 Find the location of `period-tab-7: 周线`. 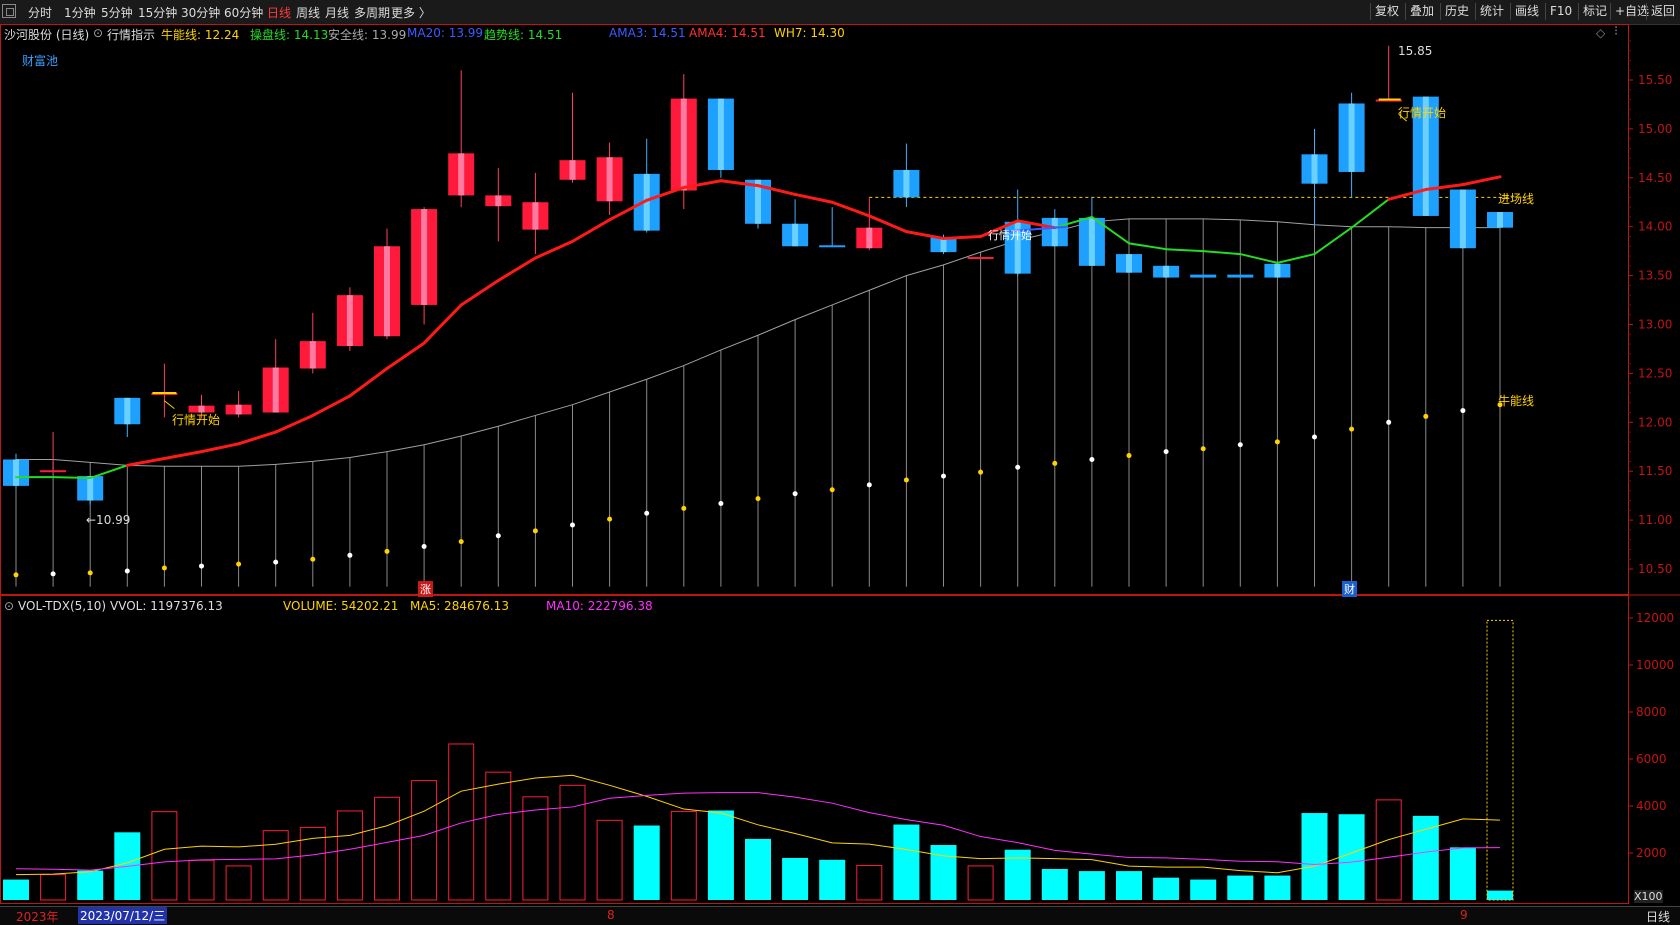

period-tab-7: 周线 is located at coordinates (308, 12).